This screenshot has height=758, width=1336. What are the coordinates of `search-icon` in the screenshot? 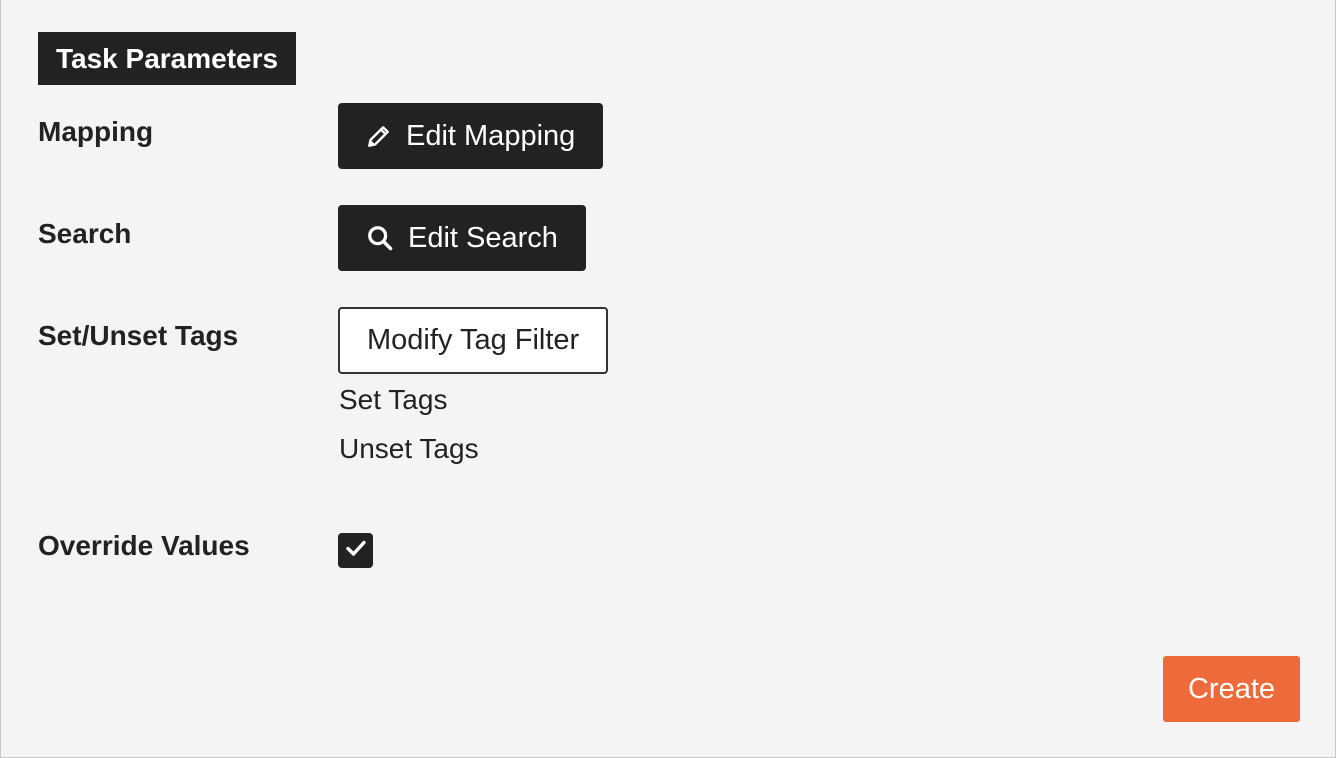 It's located at (380, 238).